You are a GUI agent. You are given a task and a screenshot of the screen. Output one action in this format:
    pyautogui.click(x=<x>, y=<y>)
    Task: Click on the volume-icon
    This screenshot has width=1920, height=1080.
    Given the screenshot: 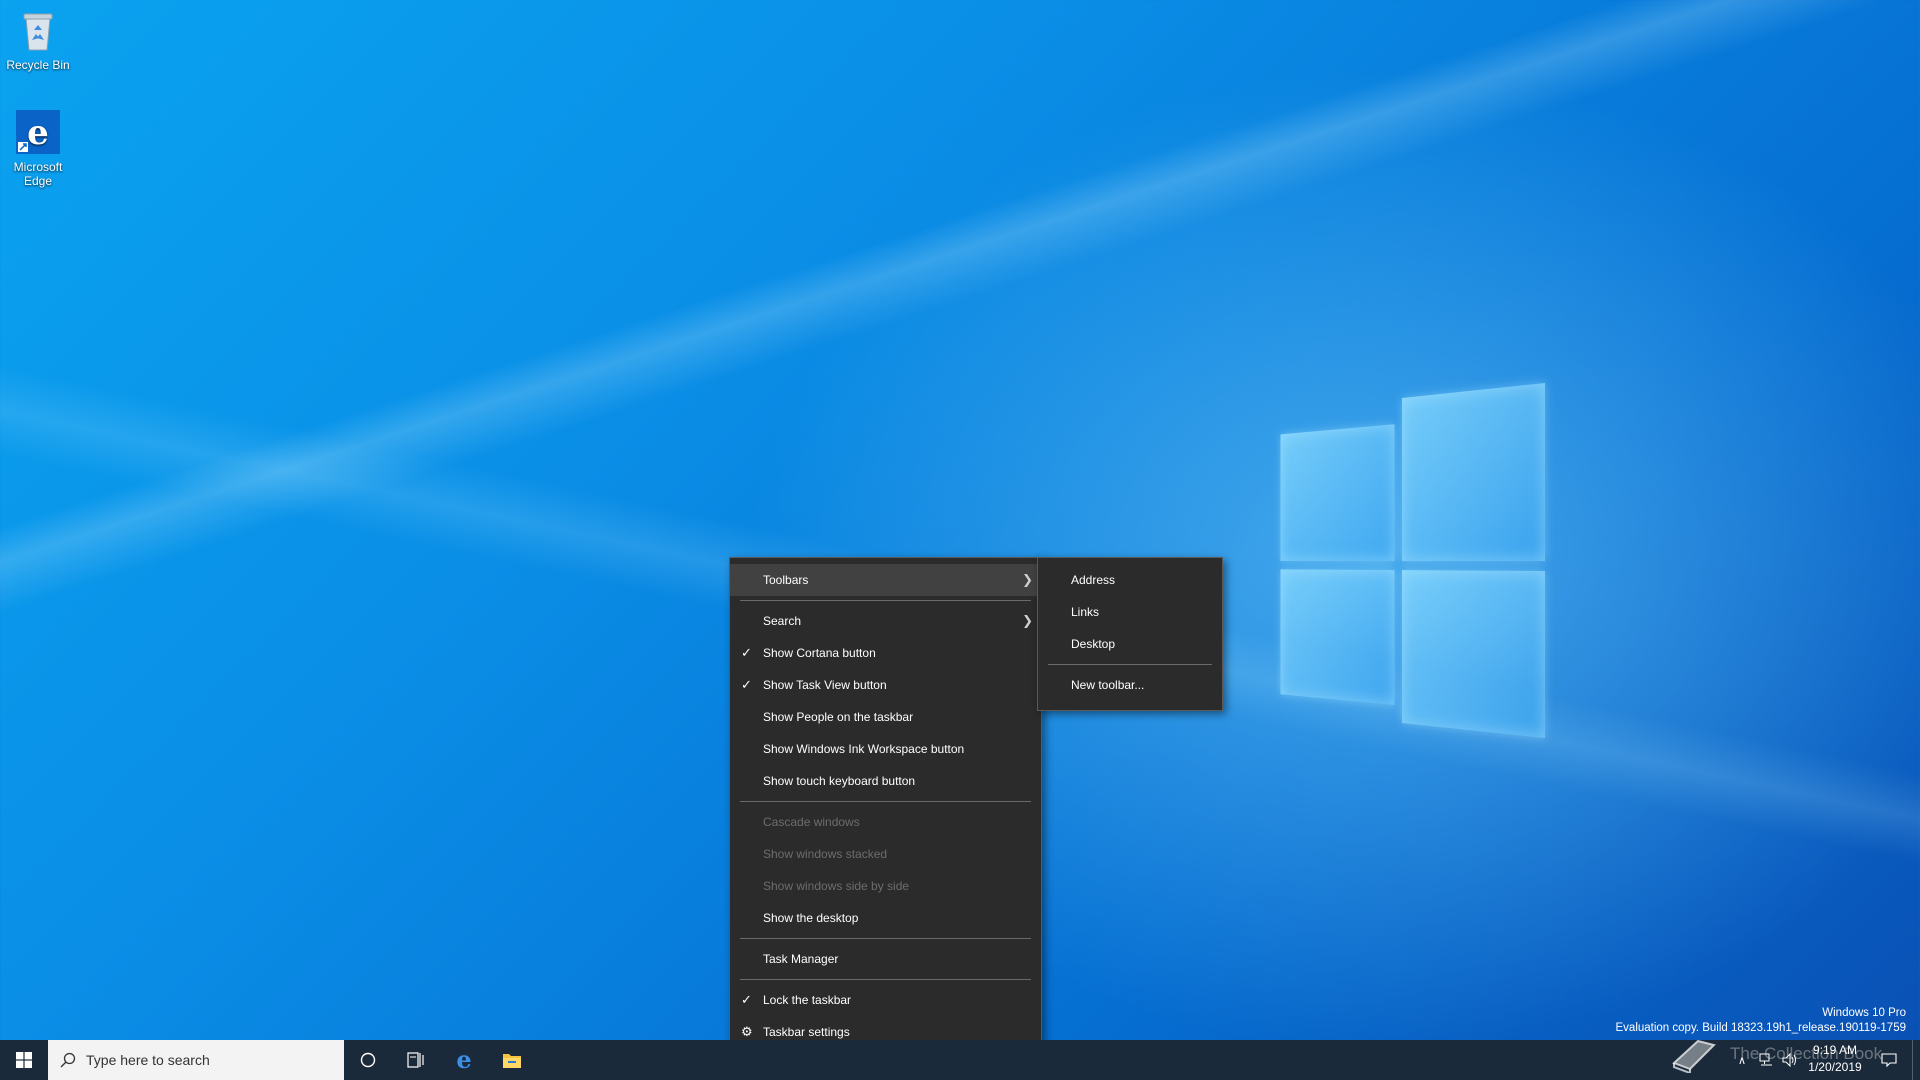 What is the action you would take?
    pyautogui.click(x=1790, y=1060)
    